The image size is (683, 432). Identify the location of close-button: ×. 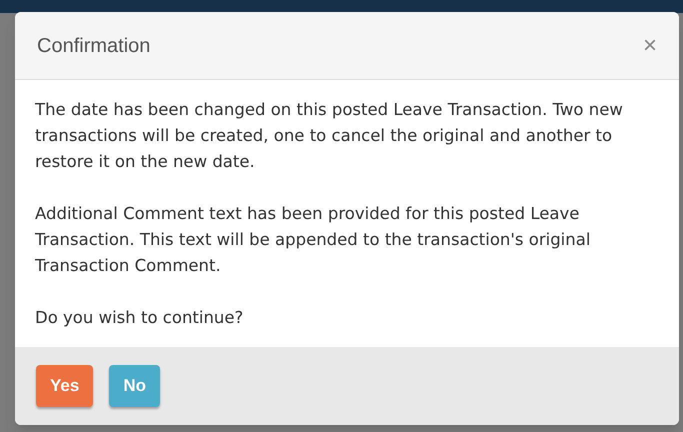
(649, 46).